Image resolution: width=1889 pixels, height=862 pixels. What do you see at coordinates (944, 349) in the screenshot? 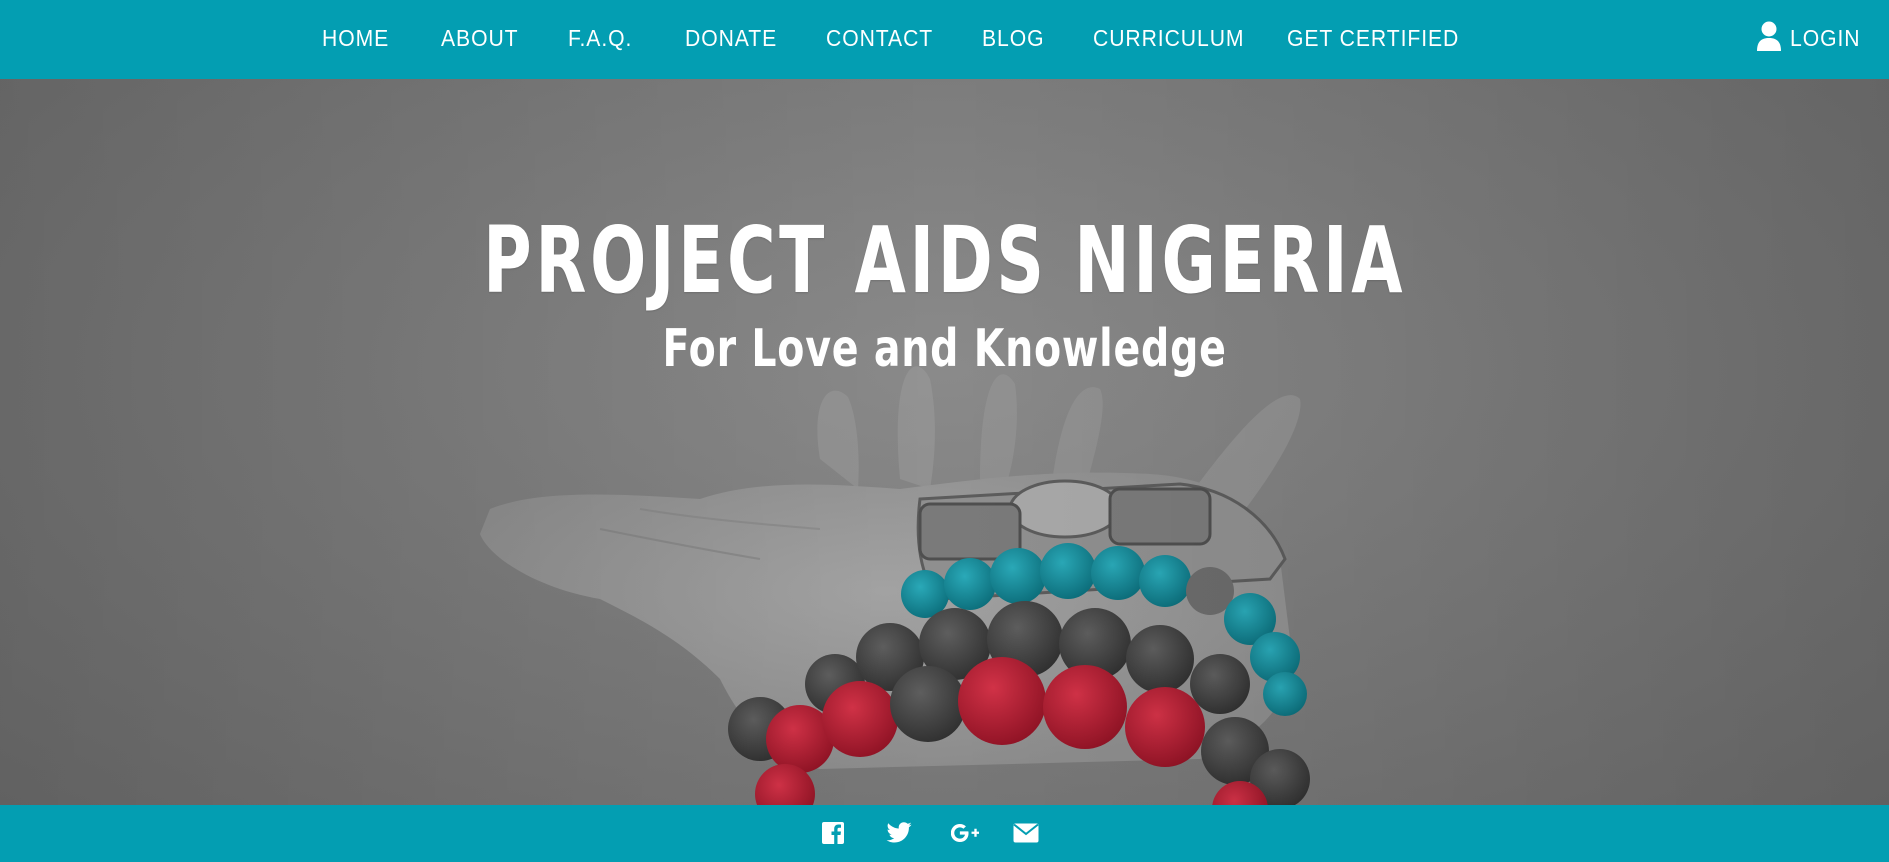
I see `page-subtitle: For Love and Knowledge` at bounding box center [944, 349].